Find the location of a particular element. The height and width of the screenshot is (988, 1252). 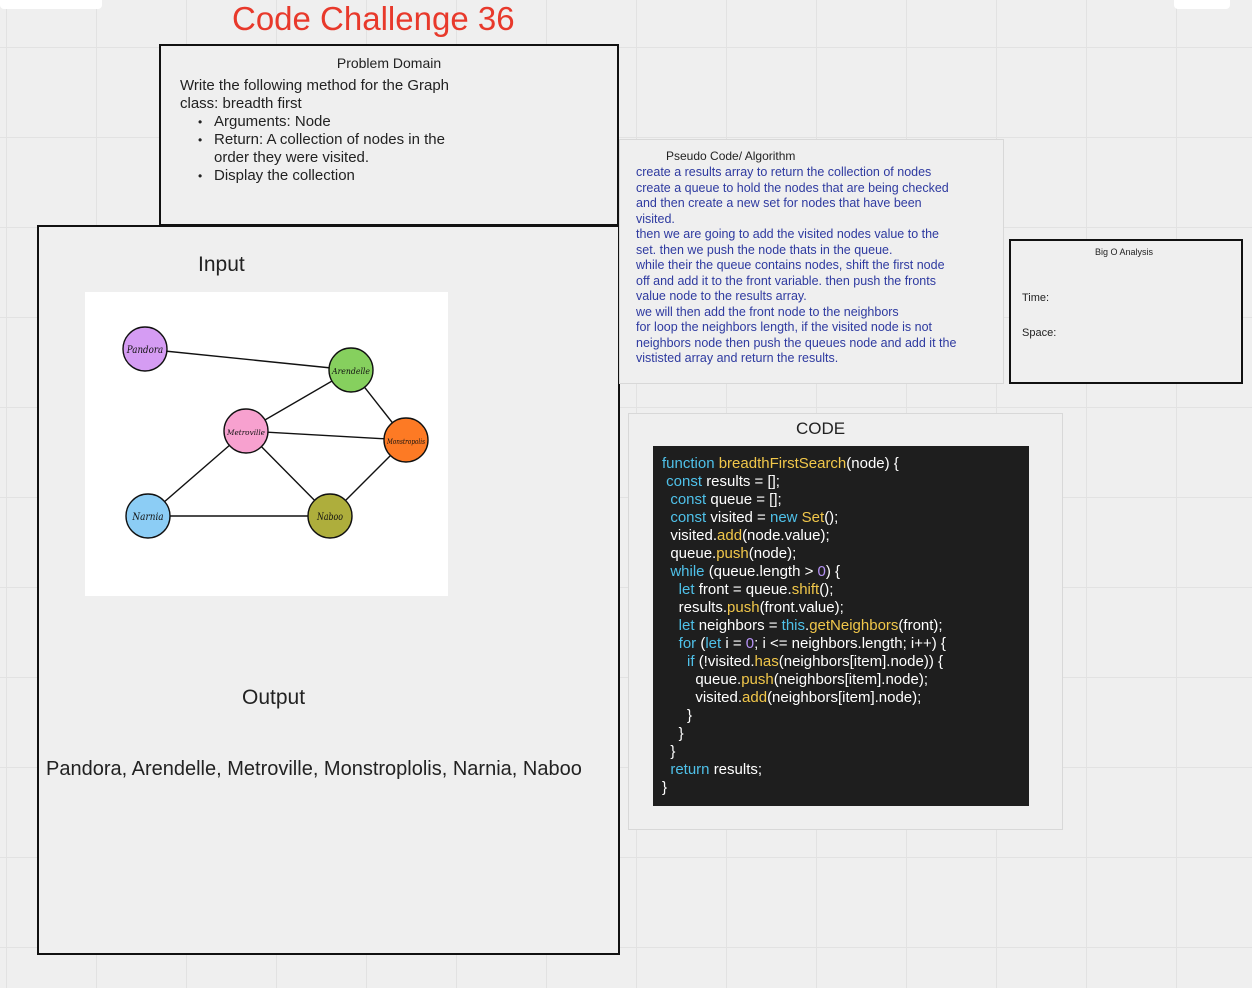

code-token: results; is located at coordinates (738, 769).